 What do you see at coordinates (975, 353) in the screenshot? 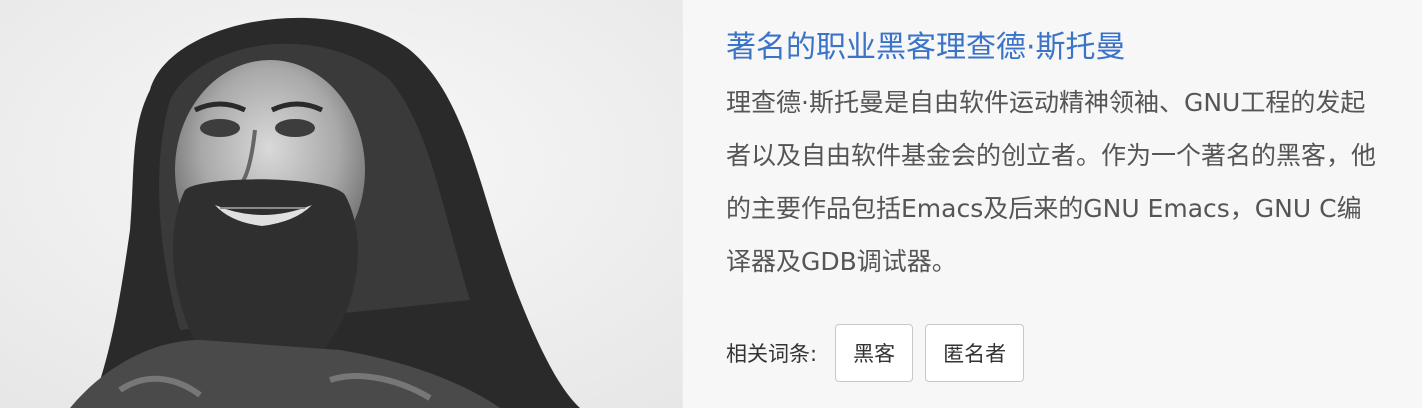
I see `related-tag-anonymous: 匿名者` at bounding box center [975, 353].